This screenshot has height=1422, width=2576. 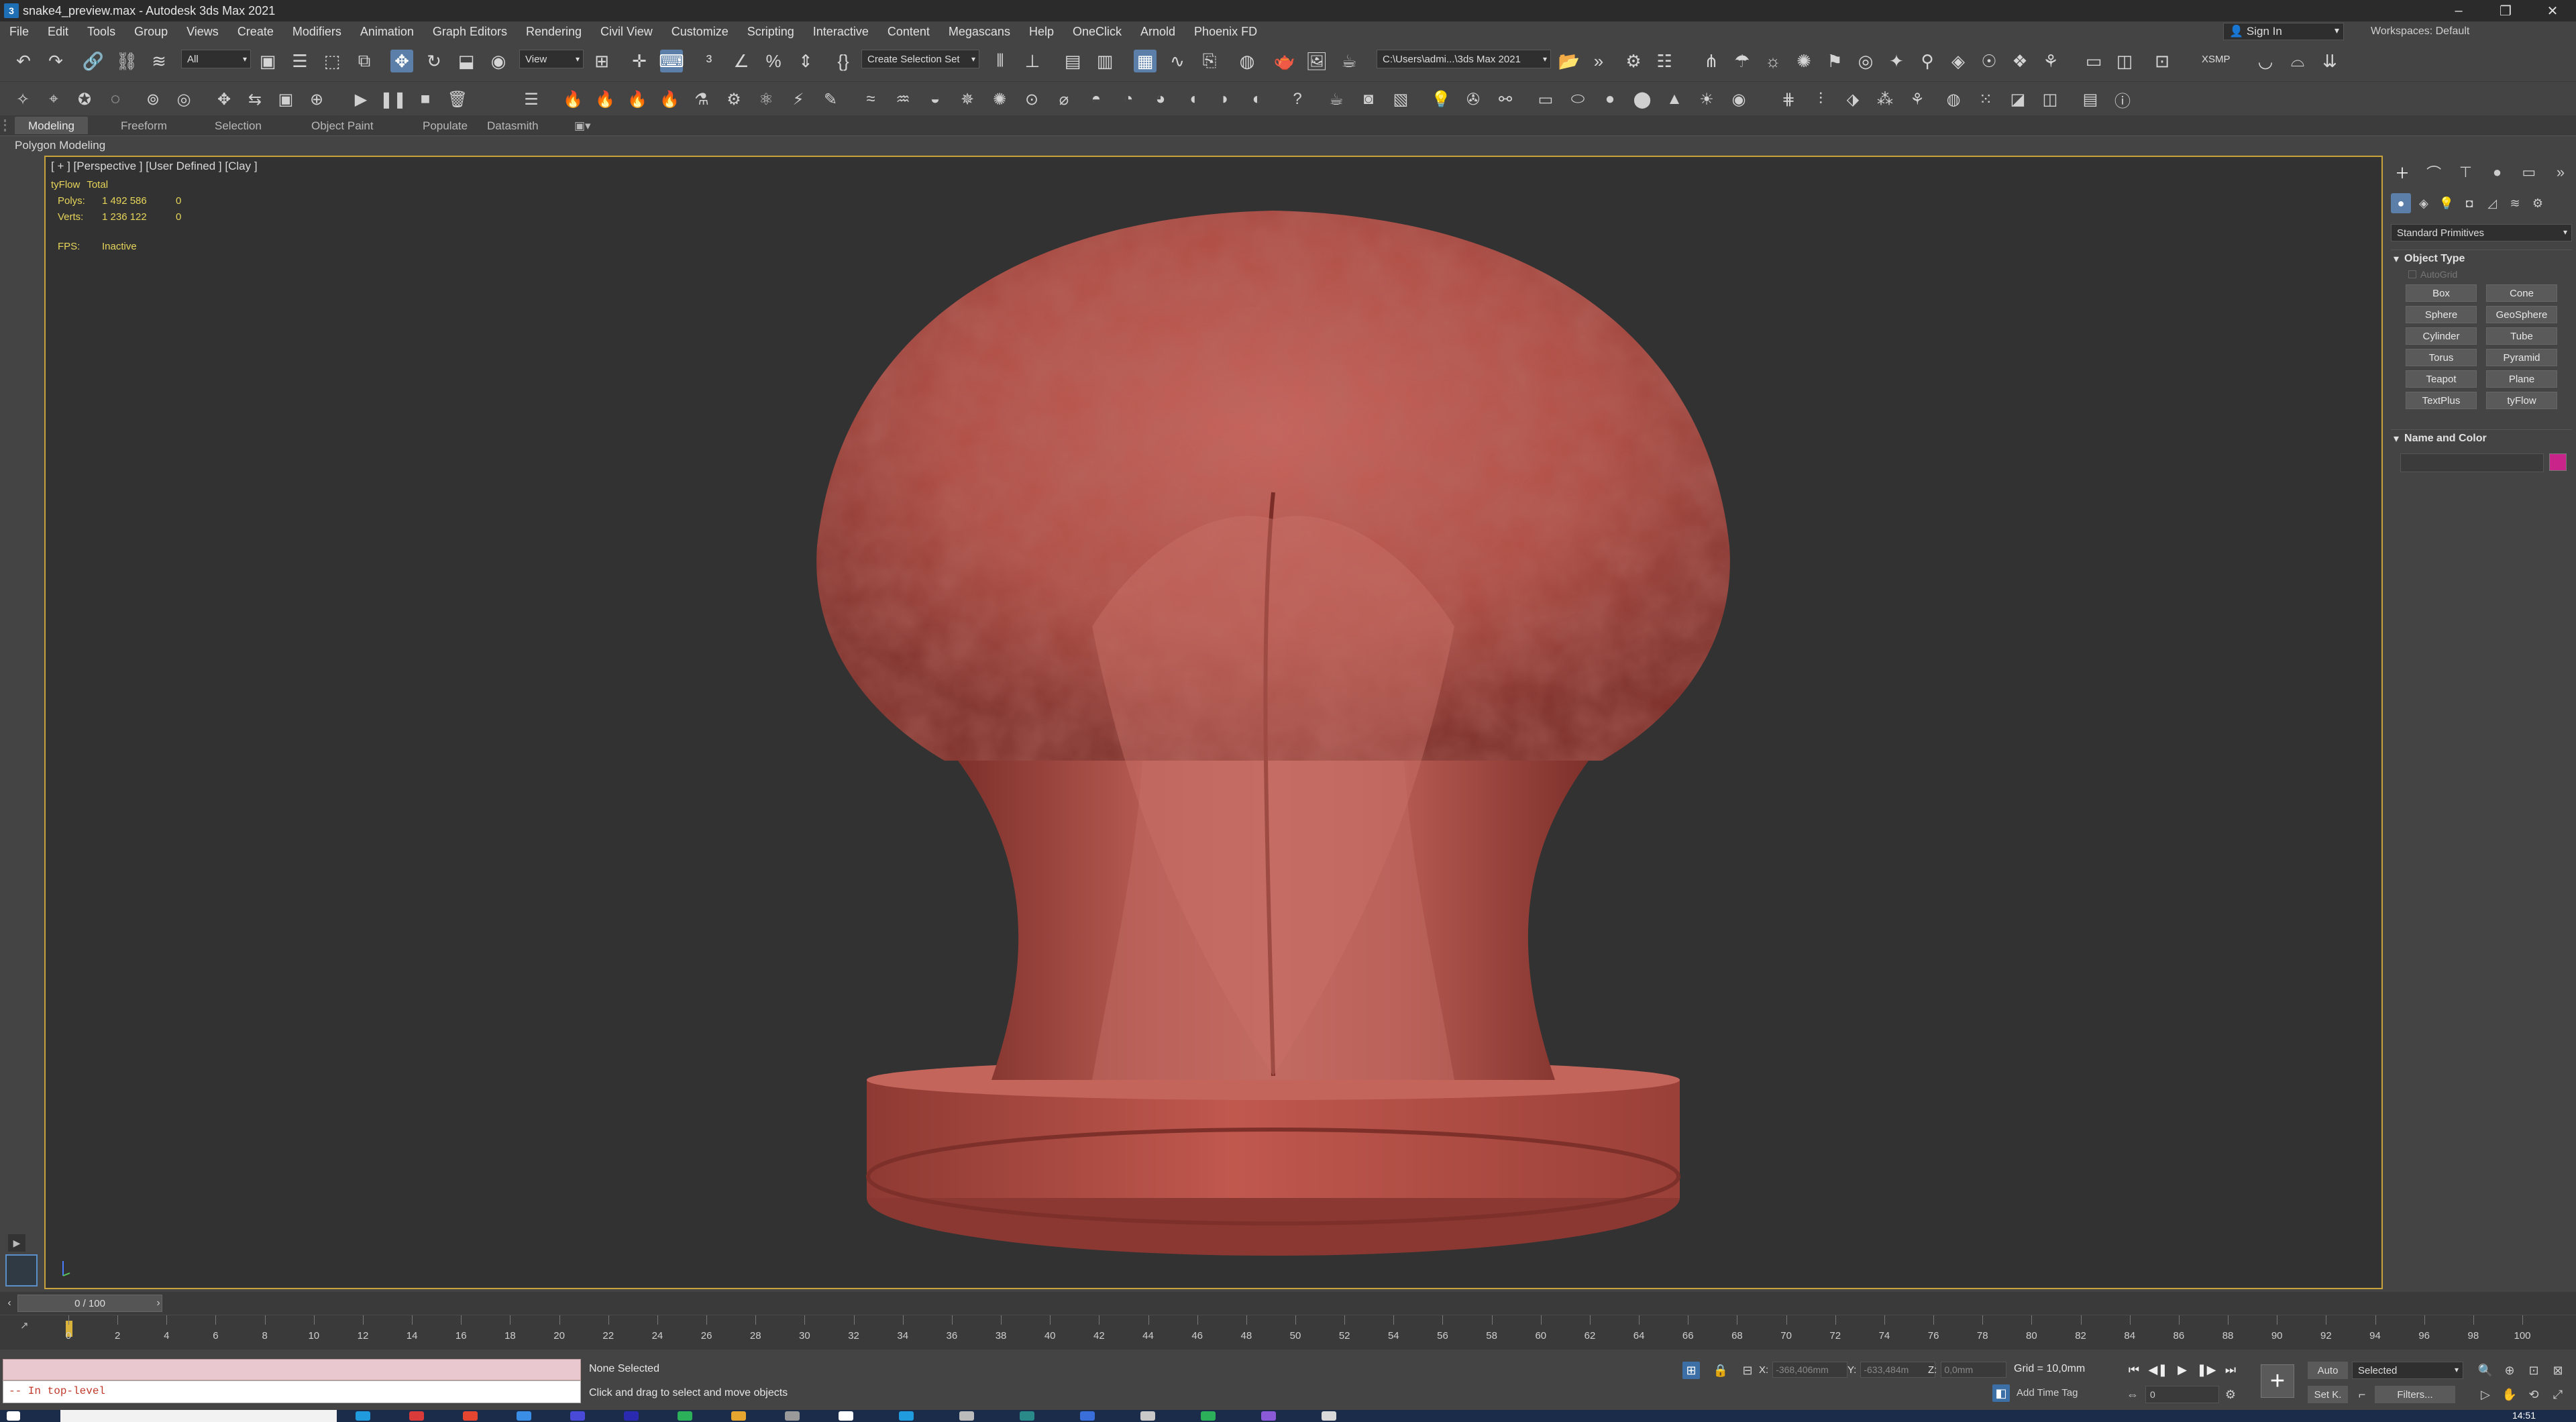 What do you see at coordinates (1674, 100) in the screenshot?
I see `light-tool-icon-8: ▲` at bounding box center [1674, 100].